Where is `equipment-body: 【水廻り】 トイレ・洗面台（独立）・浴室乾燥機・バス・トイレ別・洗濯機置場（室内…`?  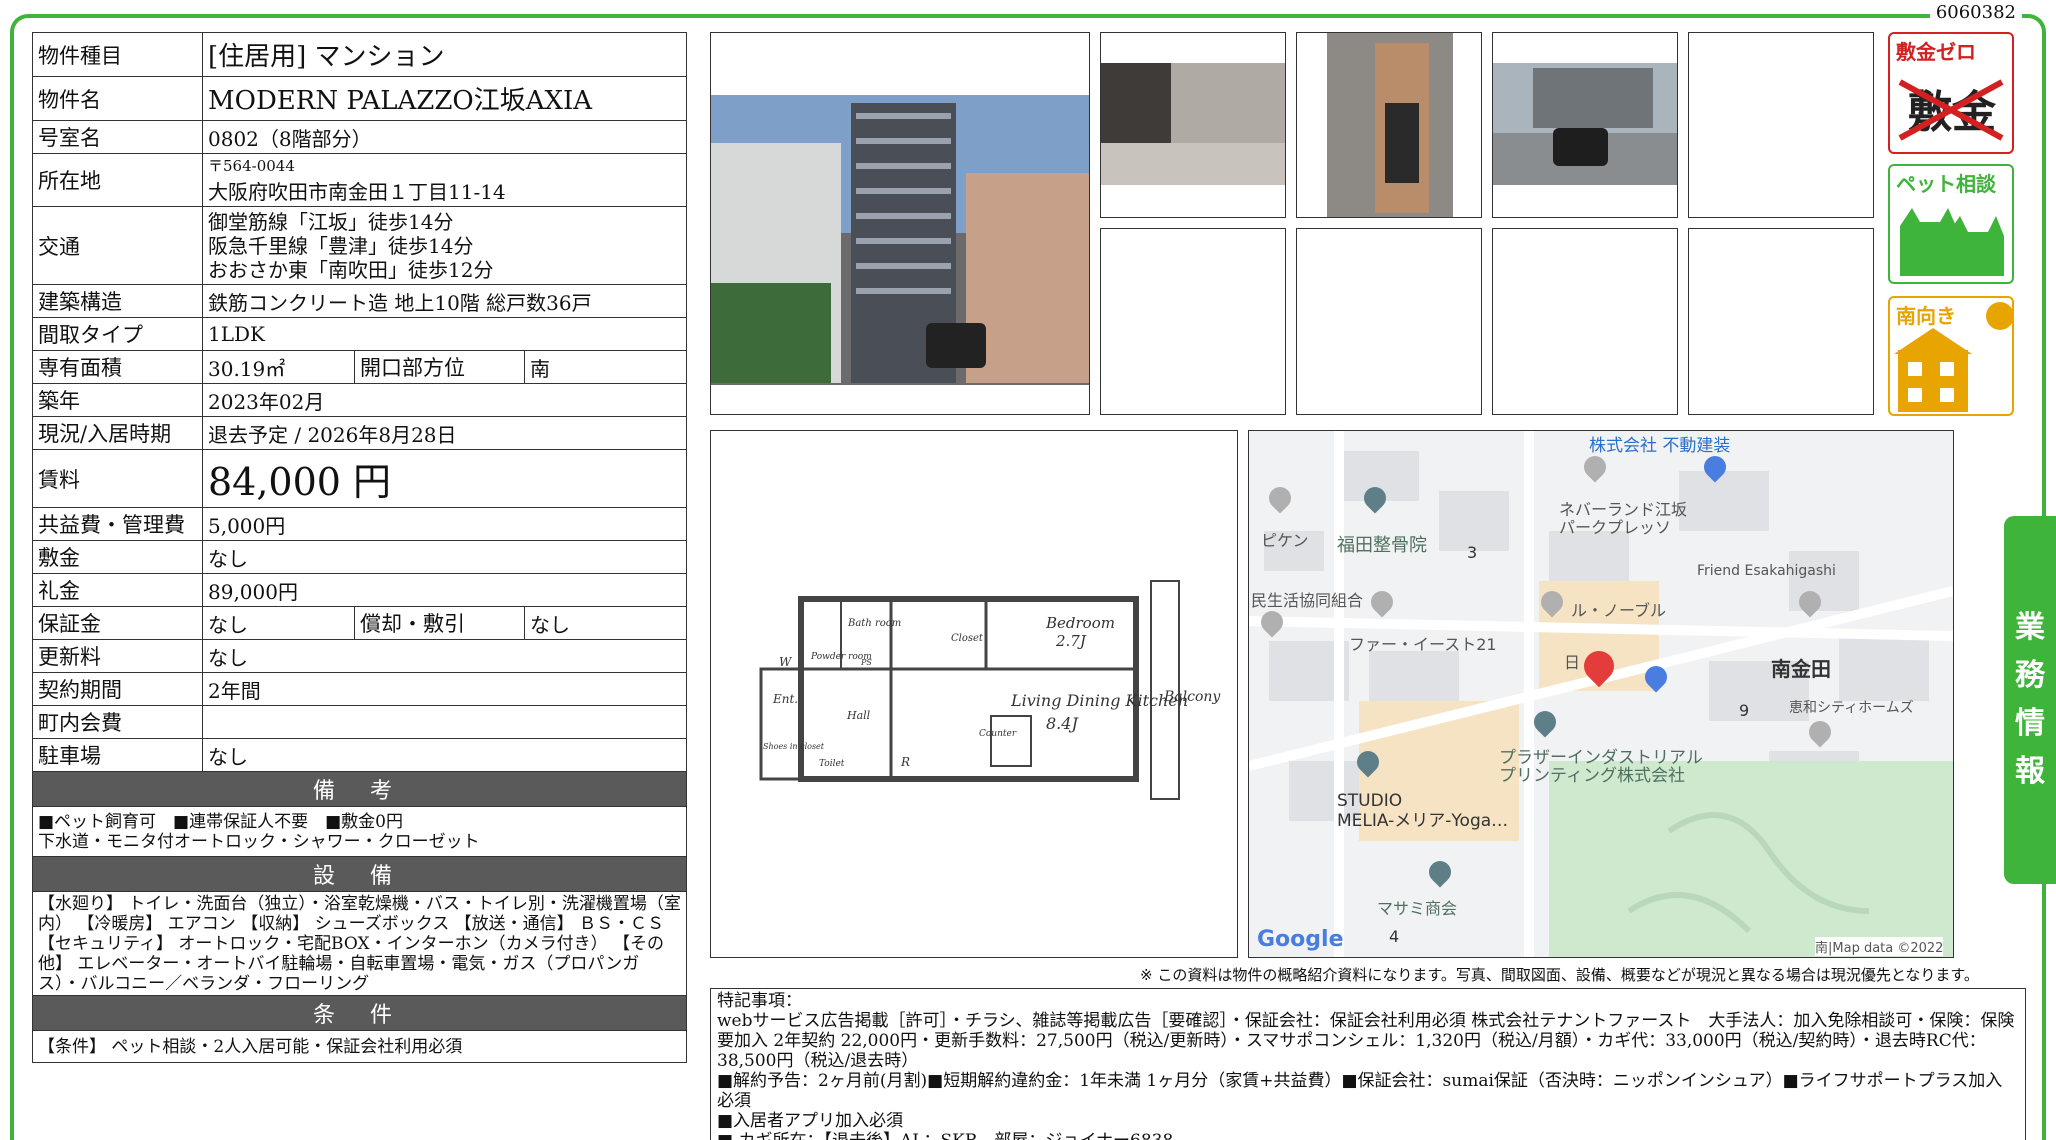 equipment-body: 【水廻り】 トイレ・洗面台（独立）・浴室乾燥機・バス・トイレ別・洗濯機置場（室内… is located at coordinates (359, 943).